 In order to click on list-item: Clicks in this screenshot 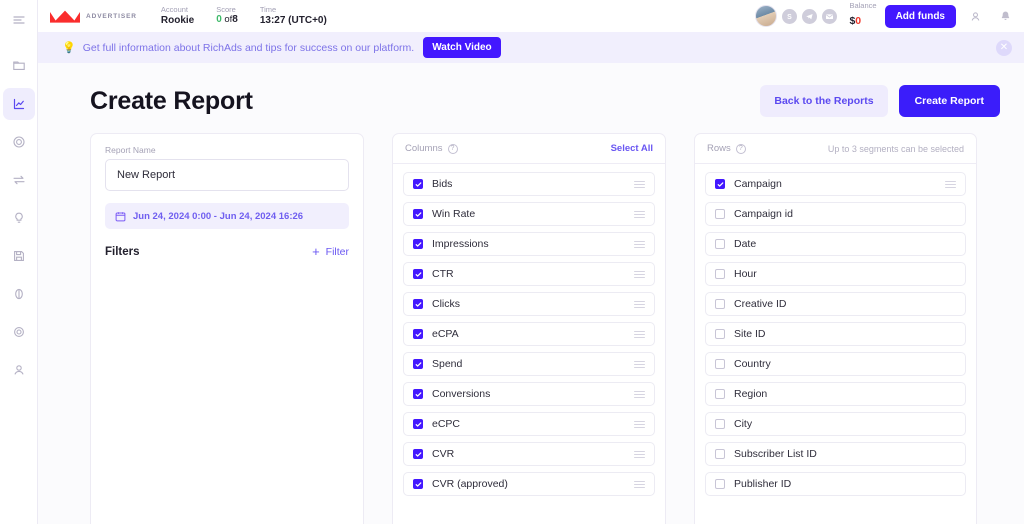, I will do `click(529, 304)`.